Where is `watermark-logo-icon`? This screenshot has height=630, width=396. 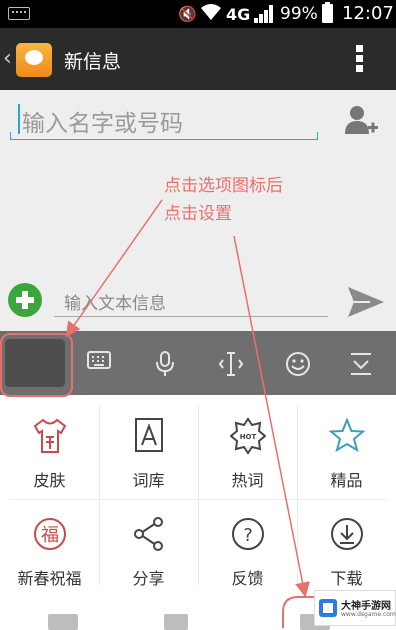
watermark-logo-icon is located at coordinates (328, 608).